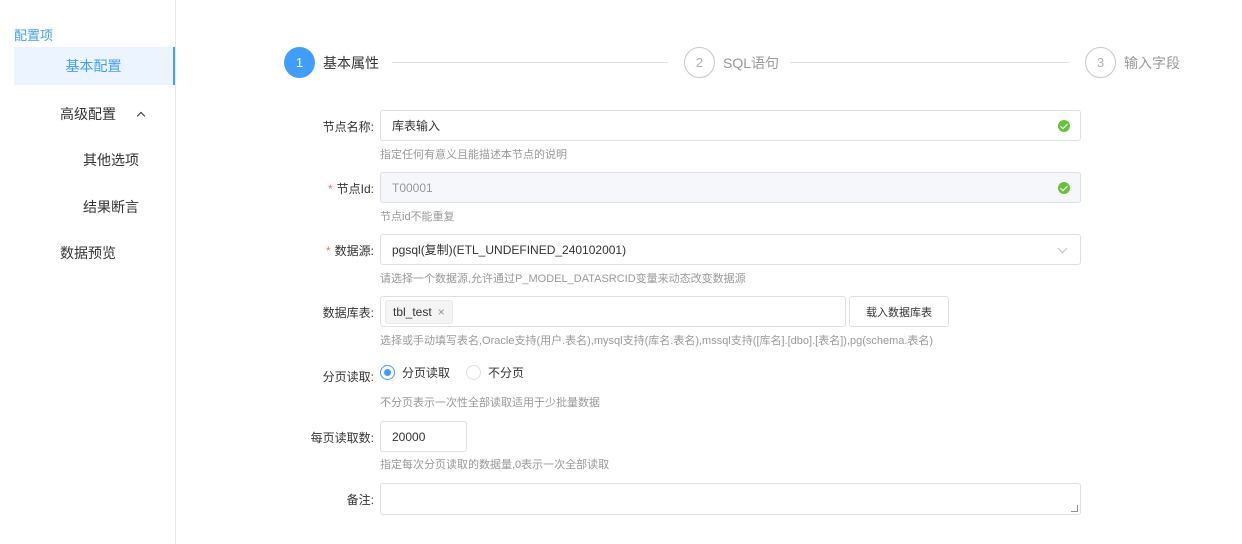 The image size is (1242, 544). What do you see at coordinates (111, 160) in the screenshot?
I see `sidebar-item-other-options: 其他选项` at bounding box center [111, 160].